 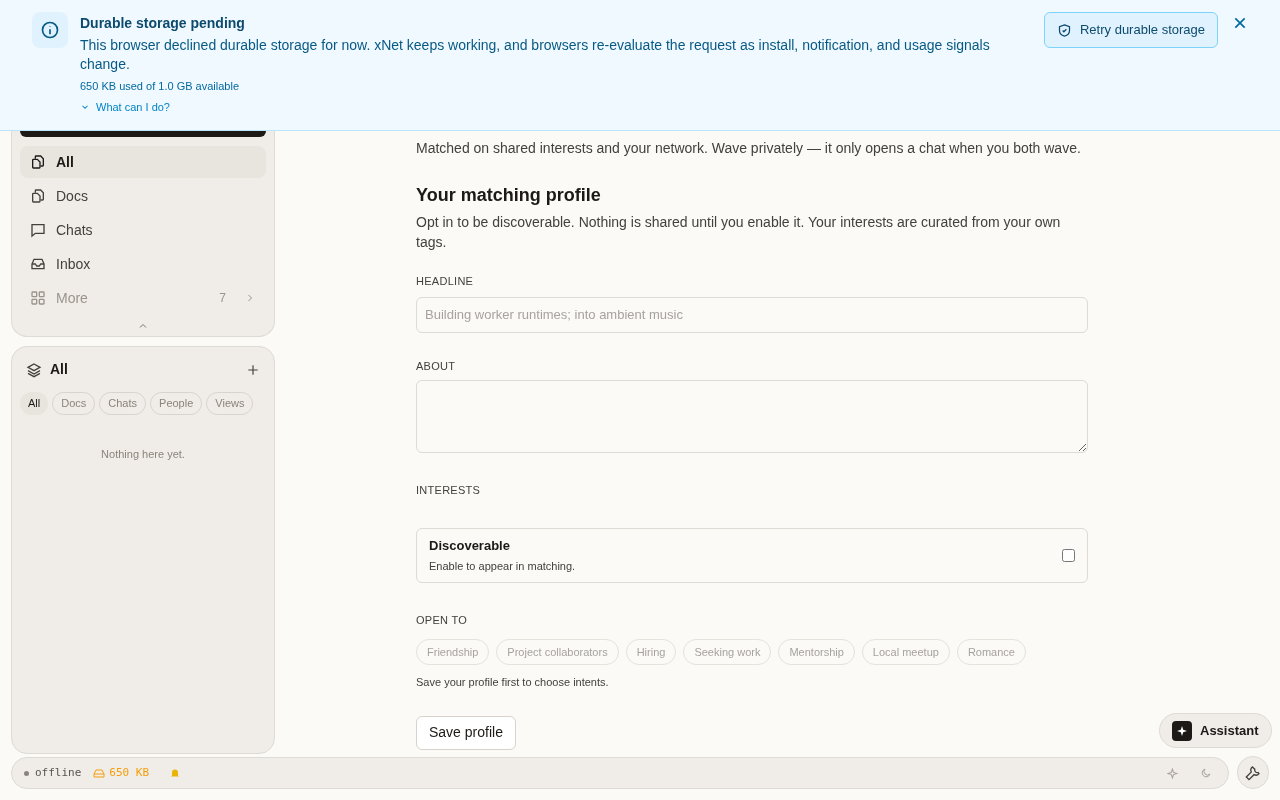 What do you see at coordinates (1215, 730) in the screenshot?
I see `assistant-button: Assistant` at bounding box center [1215, 730].